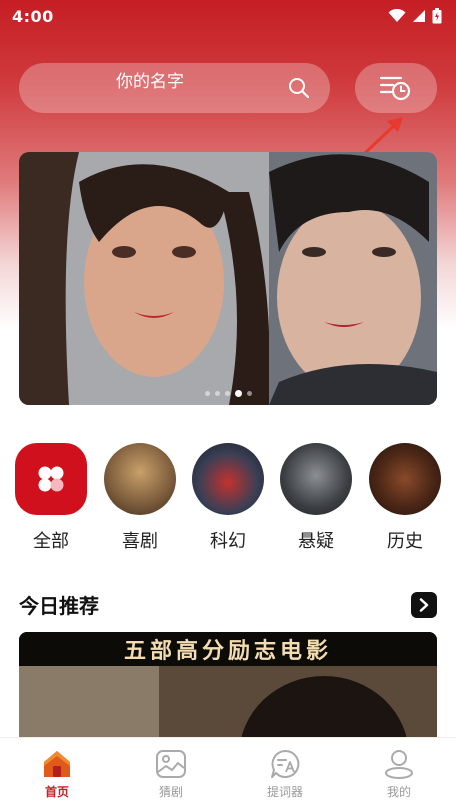 The height and width of the screenshot is (811, 456). What do you see at coordinates (398, 792) in the screenshot?
I see `nav-label: 我的` at bounding box center [398, 792].